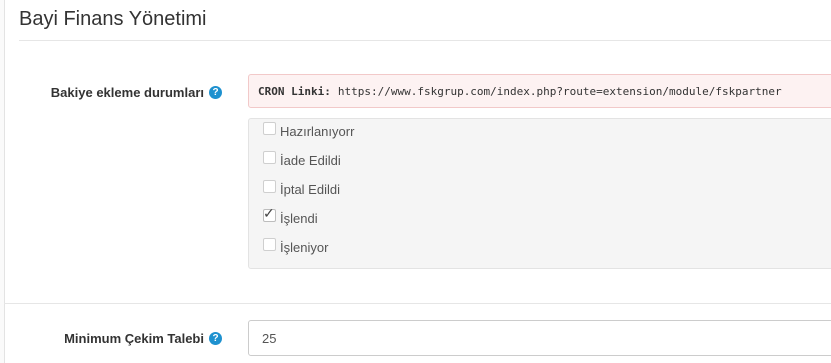 This screenshot has height=363, width=831. What do you see at coordinates (2, 181) in the screenshot?
I see `left-border` at bounding box center [2, 181].